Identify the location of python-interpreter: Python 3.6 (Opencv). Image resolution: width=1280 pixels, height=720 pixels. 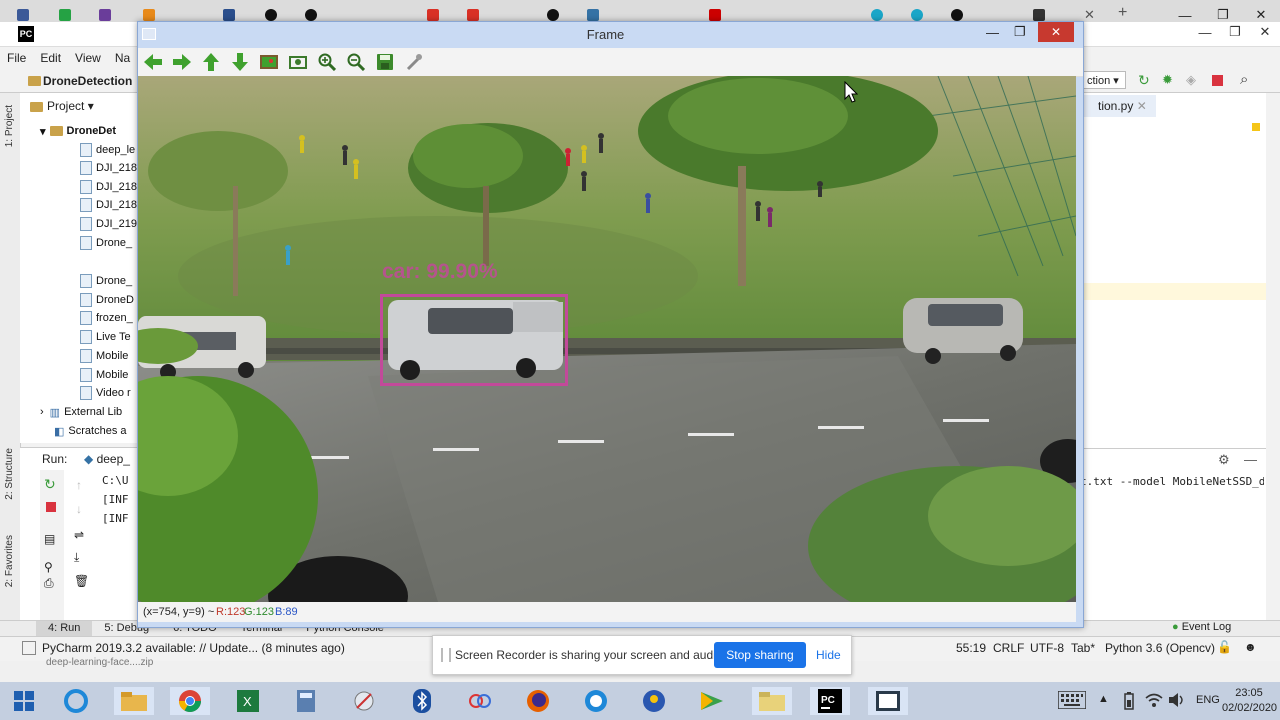
(1160, 648).